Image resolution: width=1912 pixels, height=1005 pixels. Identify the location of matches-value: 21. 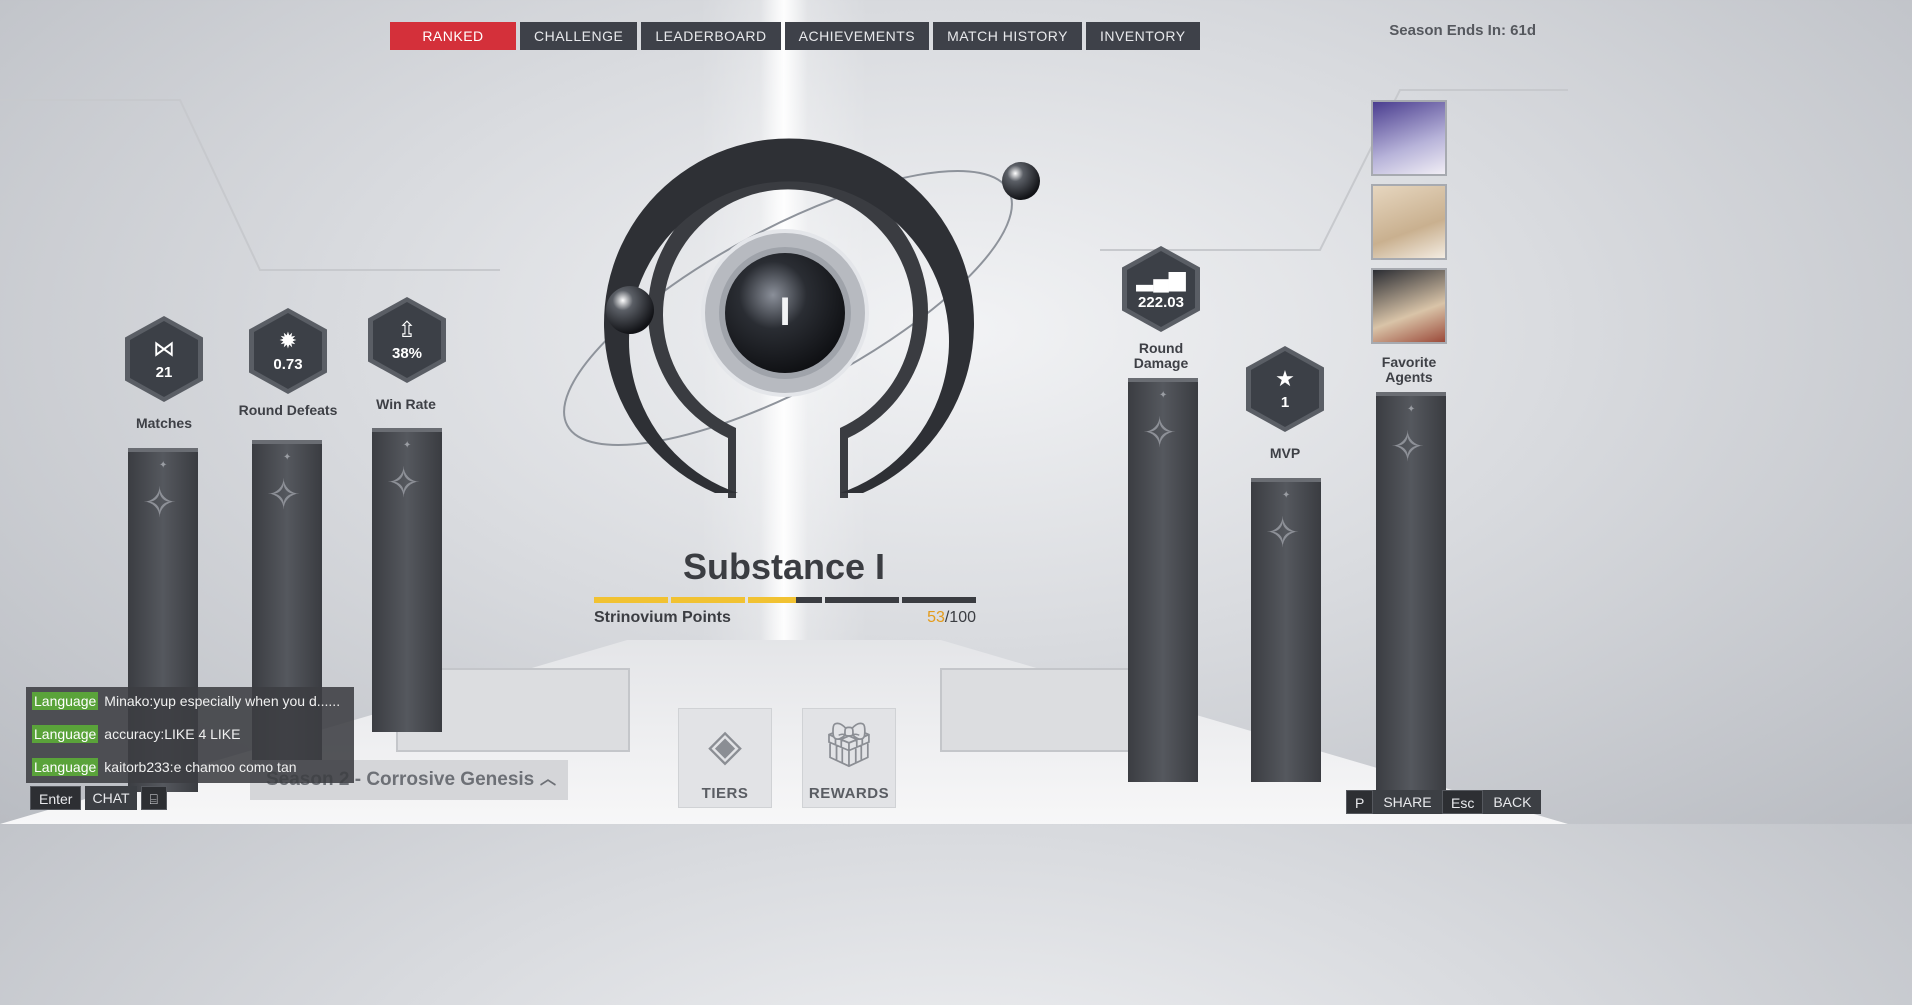
(164, 372).